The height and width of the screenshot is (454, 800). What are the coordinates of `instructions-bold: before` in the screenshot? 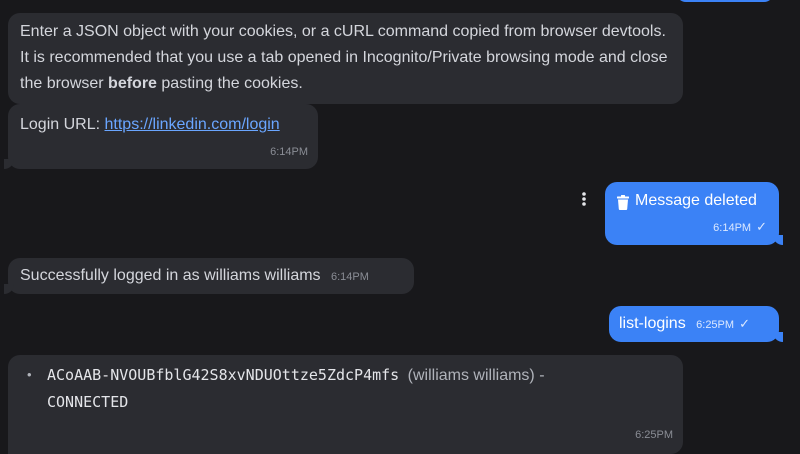 It's located at (132, 83).